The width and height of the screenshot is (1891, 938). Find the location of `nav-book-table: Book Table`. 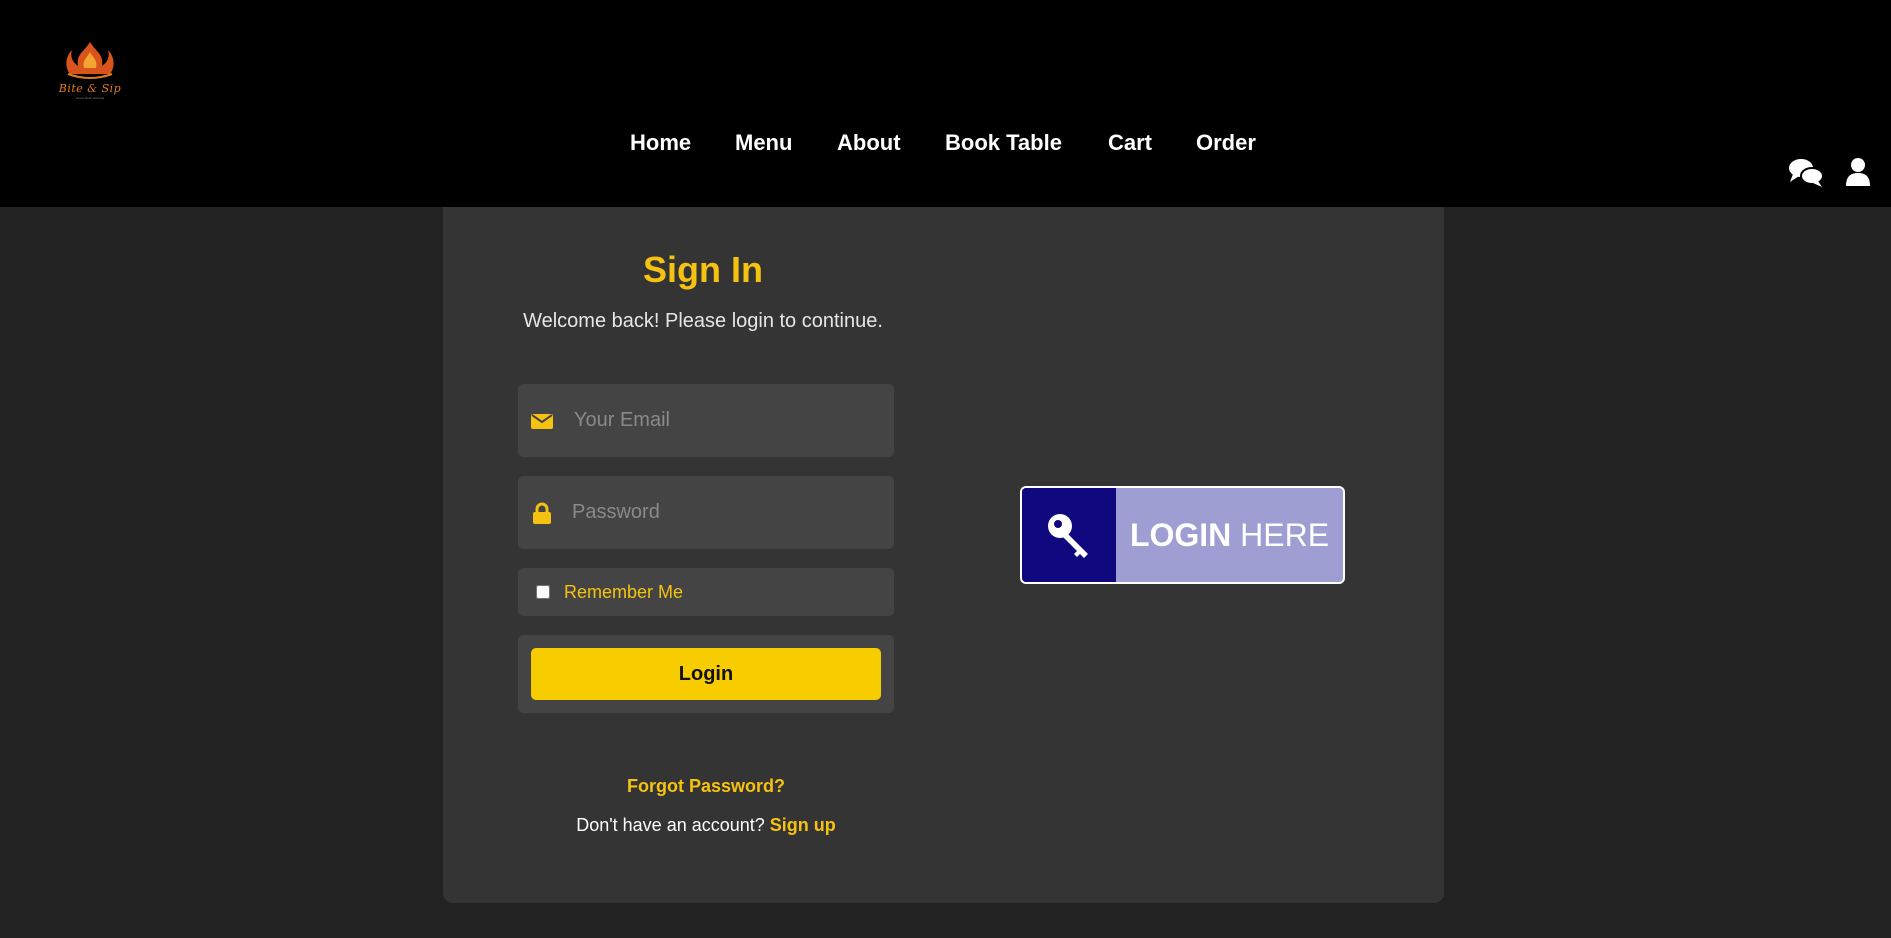

nav-book-table: Book Table is located at coordinates (1003, 143).